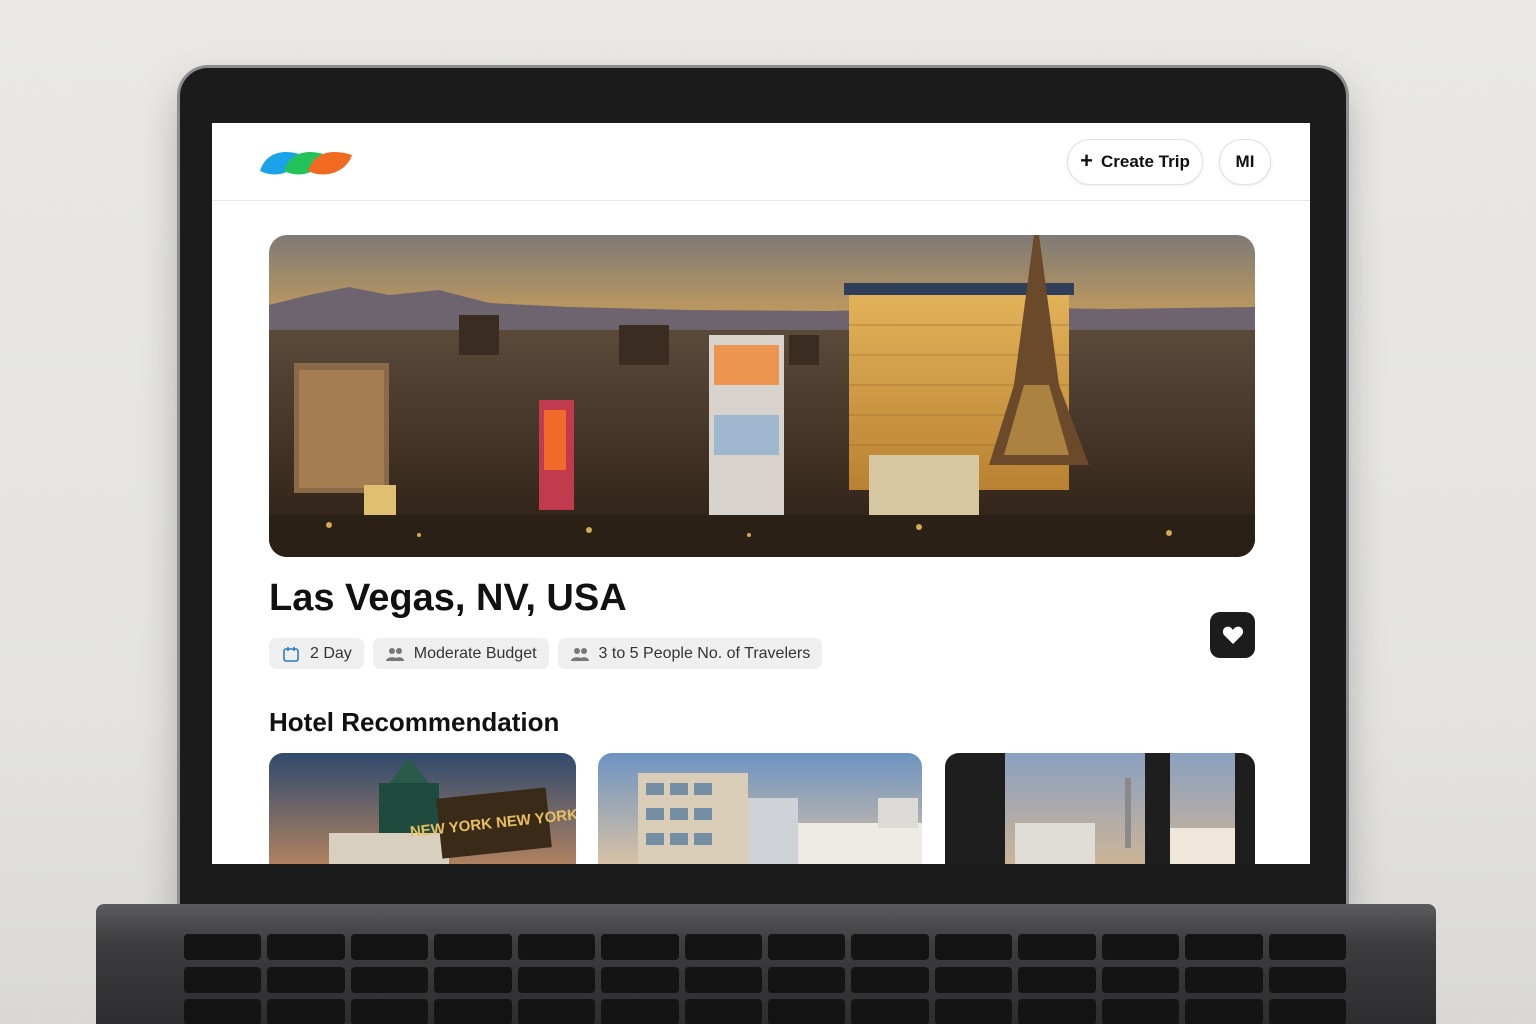 This screenshot has height=1024, width=1536. What do you see at coordinates (704, 653) in the screenshot?
I see `trip-travelers-label: 3 to 5 People No. of Travelers` at bounding box center [704, 653].